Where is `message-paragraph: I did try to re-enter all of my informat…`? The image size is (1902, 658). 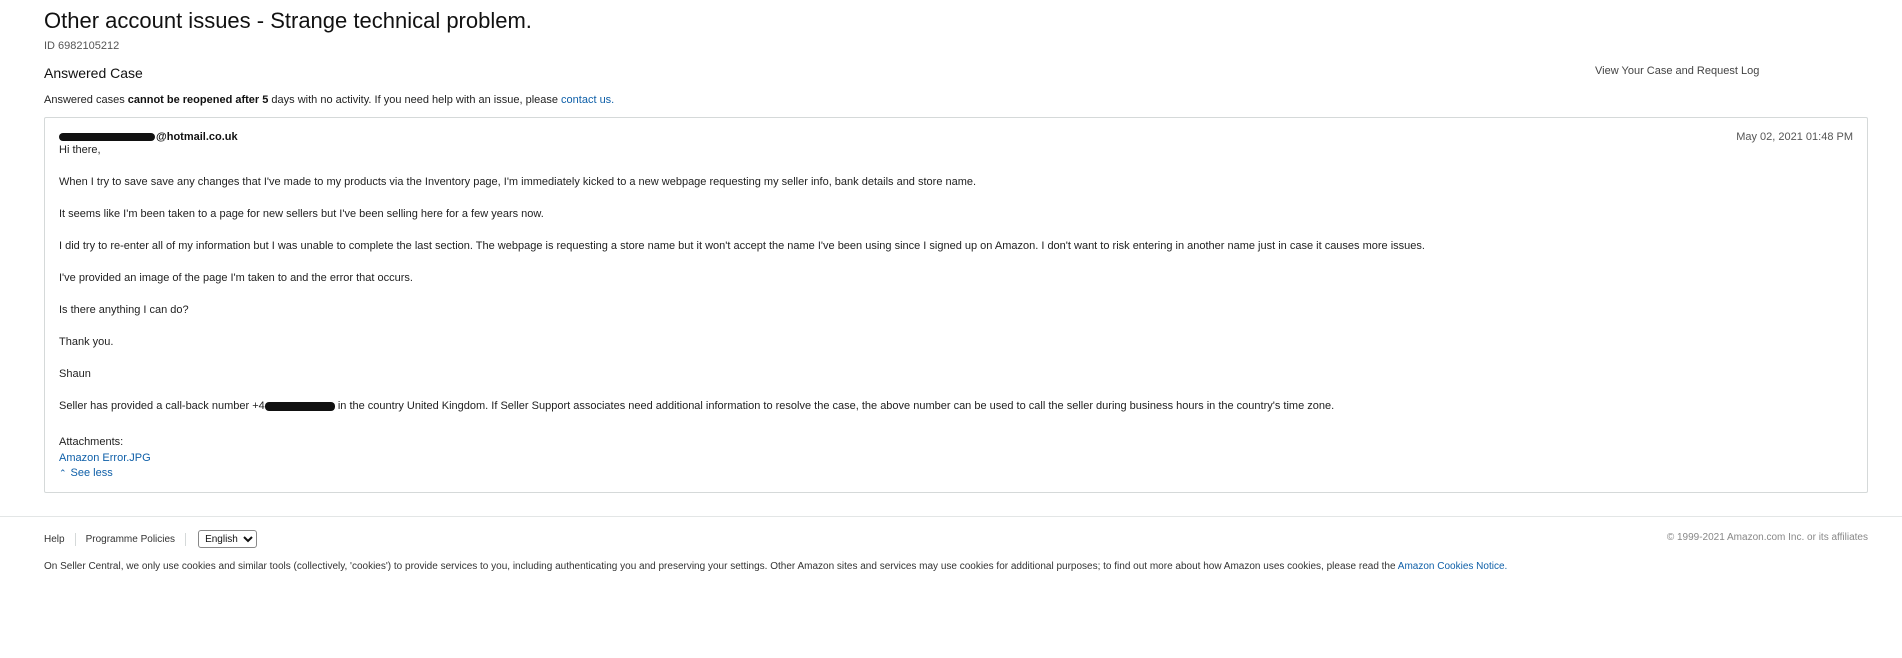 message-paragraph: I did try to re-enter all of my informat… is located at coordinates (742, 246).